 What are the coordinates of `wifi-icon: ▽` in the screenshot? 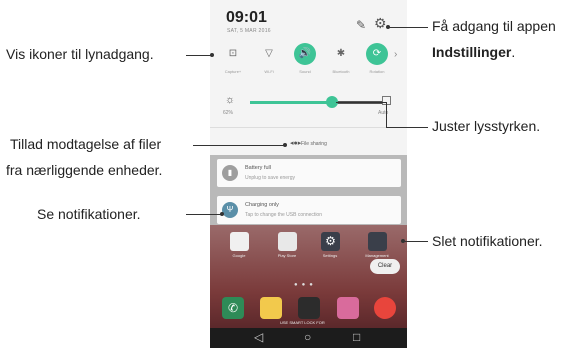 It's located at (269, 54).